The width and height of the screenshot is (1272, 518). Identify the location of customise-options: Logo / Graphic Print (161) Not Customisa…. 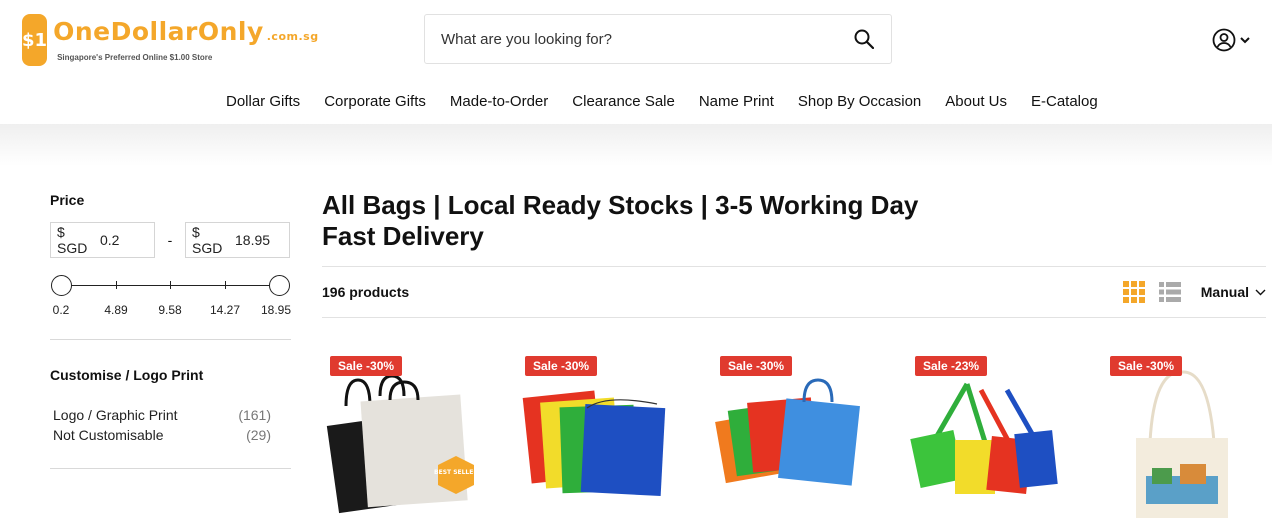
(170, 425).